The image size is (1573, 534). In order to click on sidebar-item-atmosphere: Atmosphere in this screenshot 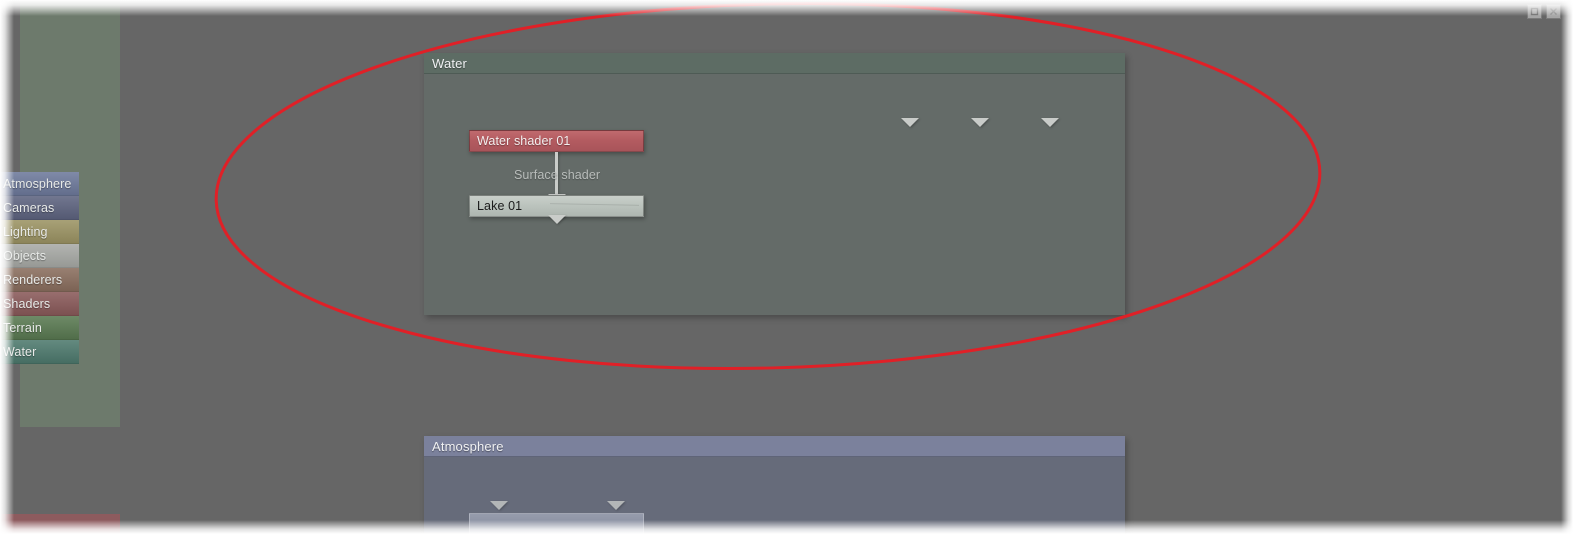, I will do `click(39, 184)`.